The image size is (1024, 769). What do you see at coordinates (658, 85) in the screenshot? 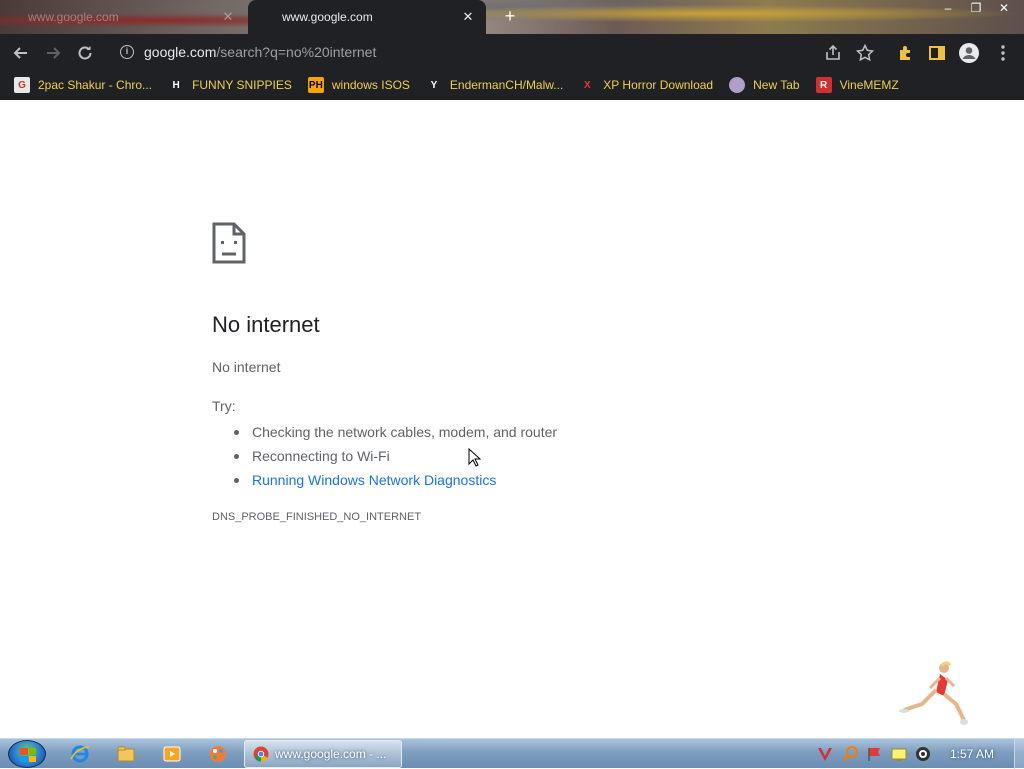
I see `bookmark-label: XP Horror Download` at bounding box center [658, 85].